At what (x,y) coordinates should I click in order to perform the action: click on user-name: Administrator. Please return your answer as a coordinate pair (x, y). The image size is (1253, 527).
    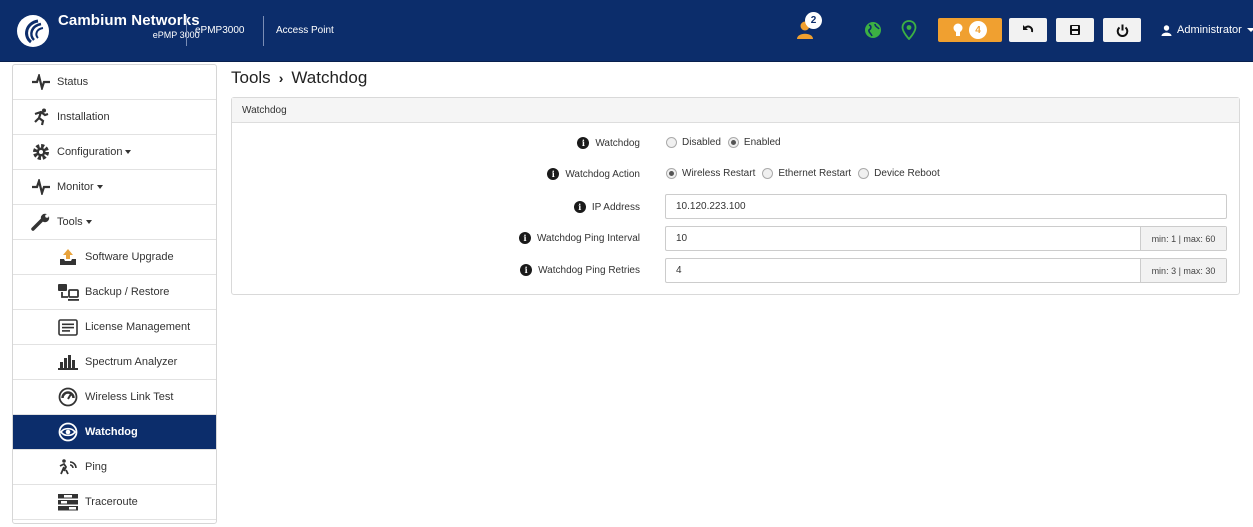
    Looking at the image, I should click on (1209, 30).